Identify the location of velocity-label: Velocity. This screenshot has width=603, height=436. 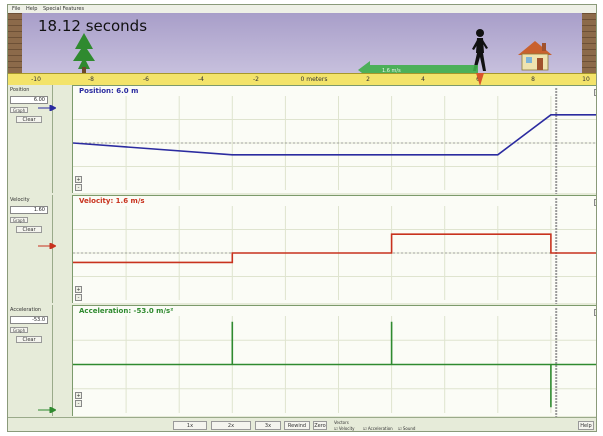
(20, 200).